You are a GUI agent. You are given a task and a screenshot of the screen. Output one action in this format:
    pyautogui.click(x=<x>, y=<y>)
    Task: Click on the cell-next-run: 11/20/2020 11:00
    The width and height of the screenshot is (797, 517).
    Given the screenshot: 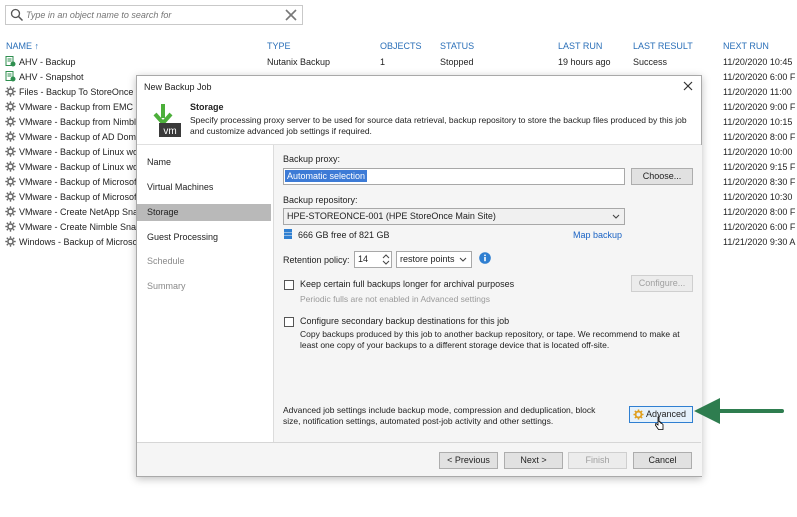 What is the action you would take?
    pyautogui.click(x=757, y=92)
    